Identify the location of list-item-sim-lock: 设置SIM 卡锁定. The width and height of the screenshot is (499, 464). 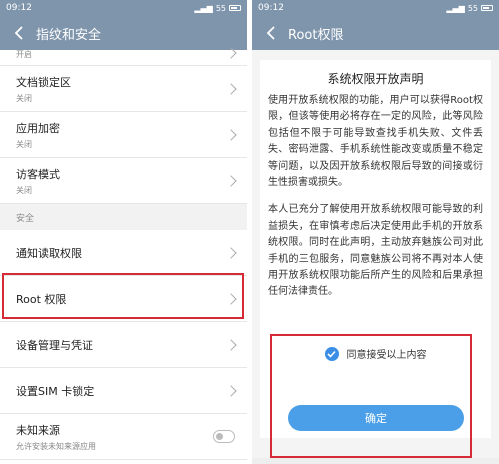
(123, 391).